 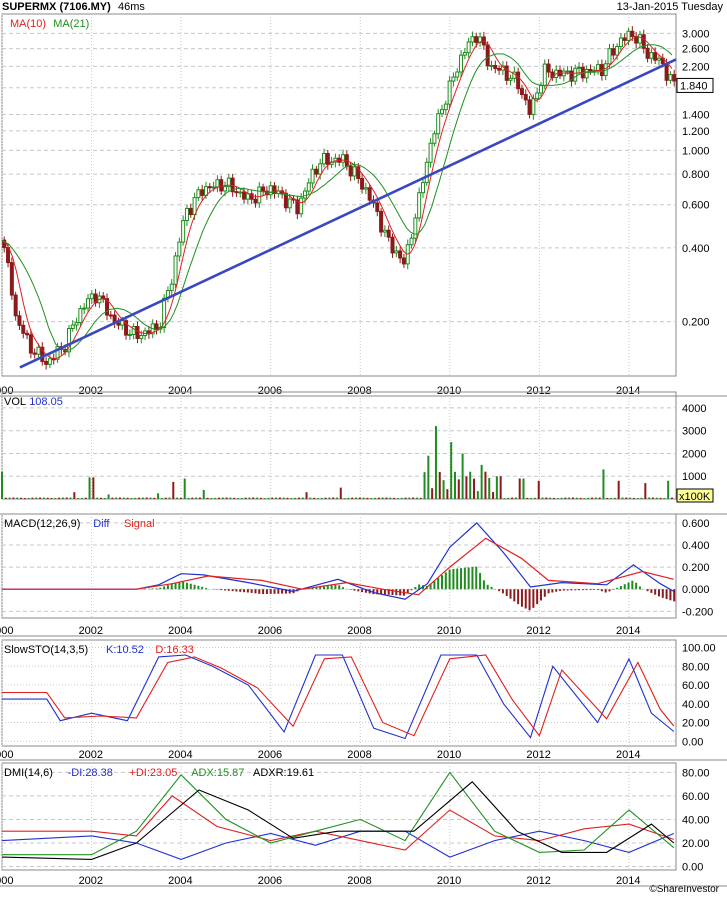 What do you see at coordinates (28, 773) in the screenshot?
I see `panel-title: DMI(14,6)` at bounding box center [28, 773].